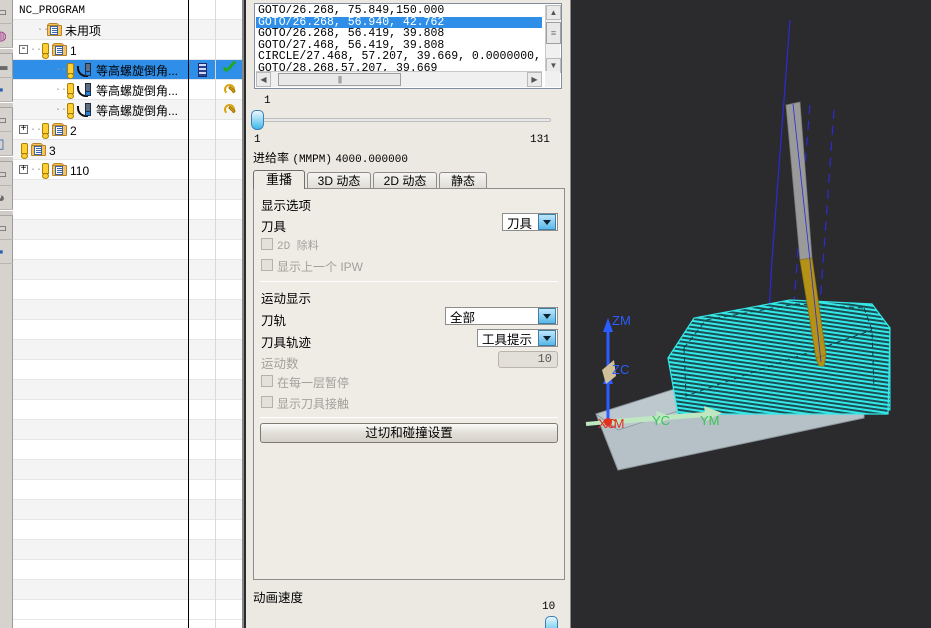 The image size is (931, 628). Describe the element at coordinates (405, 180) in the screenshot. I see `tab-3: 2D 动态` at that location.